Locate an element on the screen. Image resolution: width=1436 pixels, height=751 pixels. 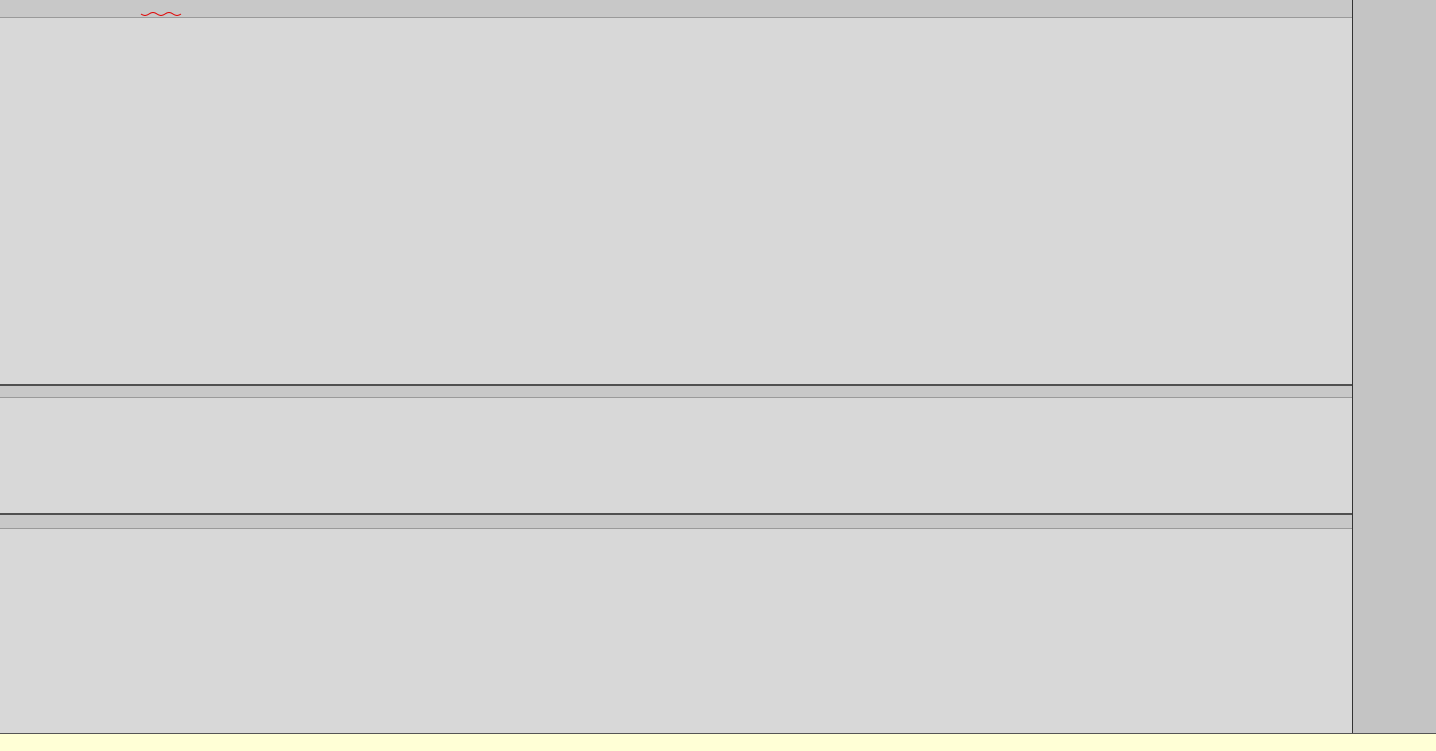
macd-panel-header is located at coordinates (676, 390).